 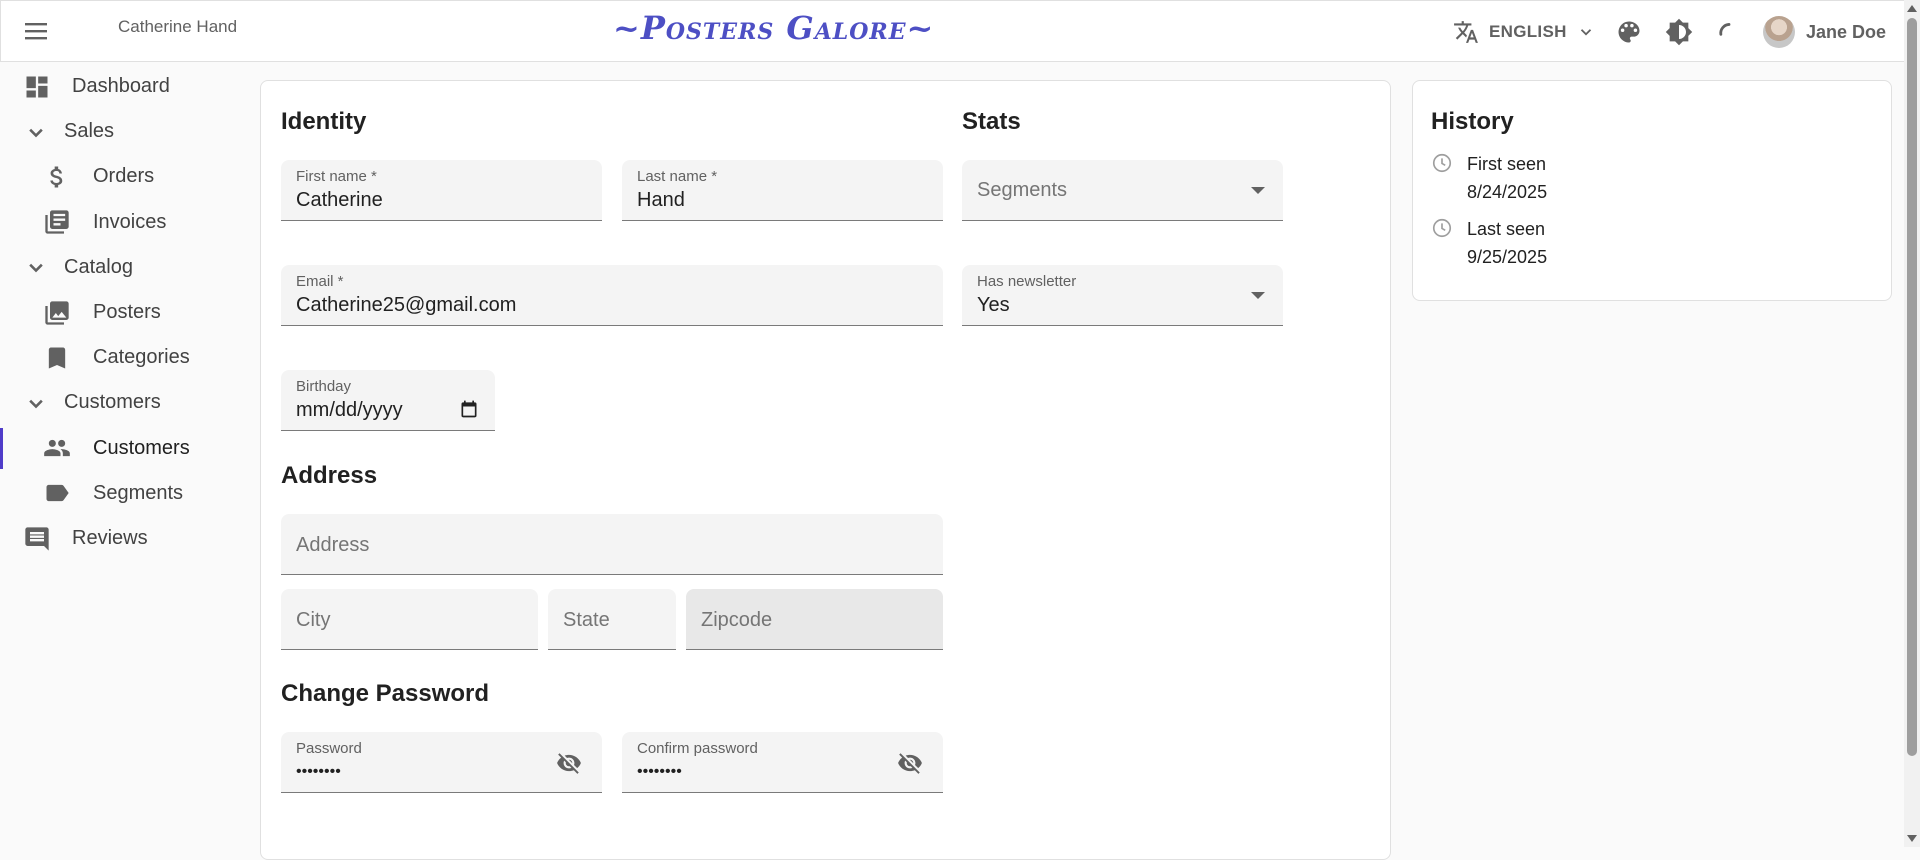 What do you see at coordinates (1912, 838) in the screenshot?
I see `scroll-down-arrow-icon` at bounding box center [1912, 838].